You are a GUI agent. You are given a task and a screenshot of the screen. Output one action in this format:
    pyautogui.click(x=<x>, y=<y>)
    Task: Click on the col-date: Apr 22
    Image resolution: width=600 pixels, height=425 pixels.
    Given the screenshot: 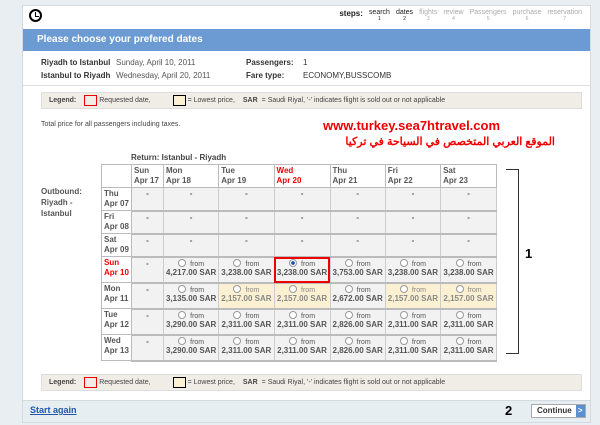 What is the action you would take?
    pyautogui.click(x=400, y=180)
    